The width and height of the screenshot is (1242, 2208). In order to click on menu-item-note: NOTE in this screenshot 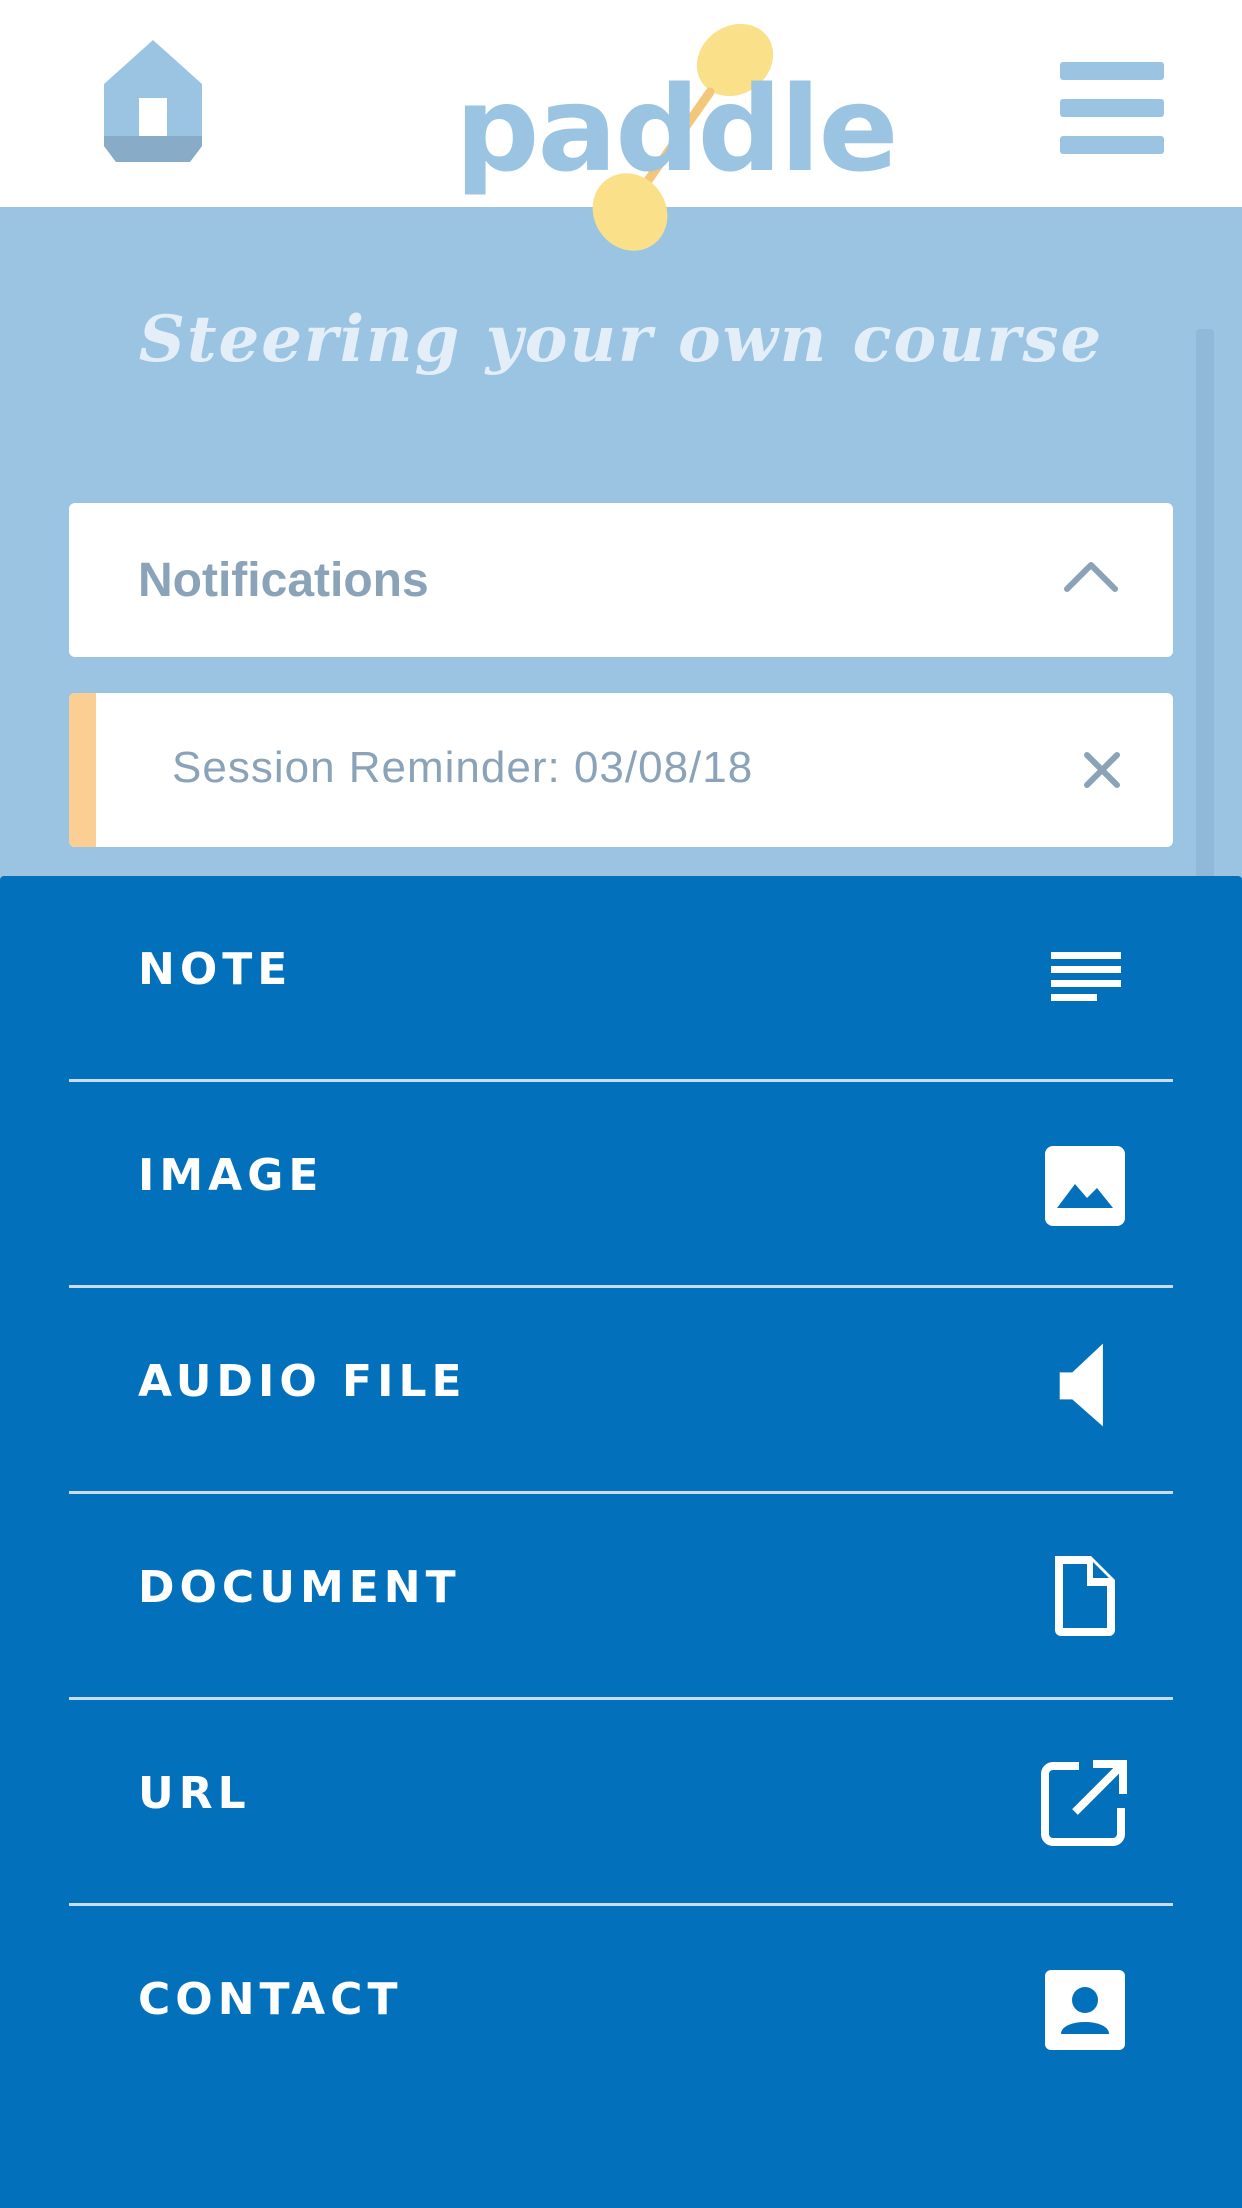, I will do `click(621, 979)`.